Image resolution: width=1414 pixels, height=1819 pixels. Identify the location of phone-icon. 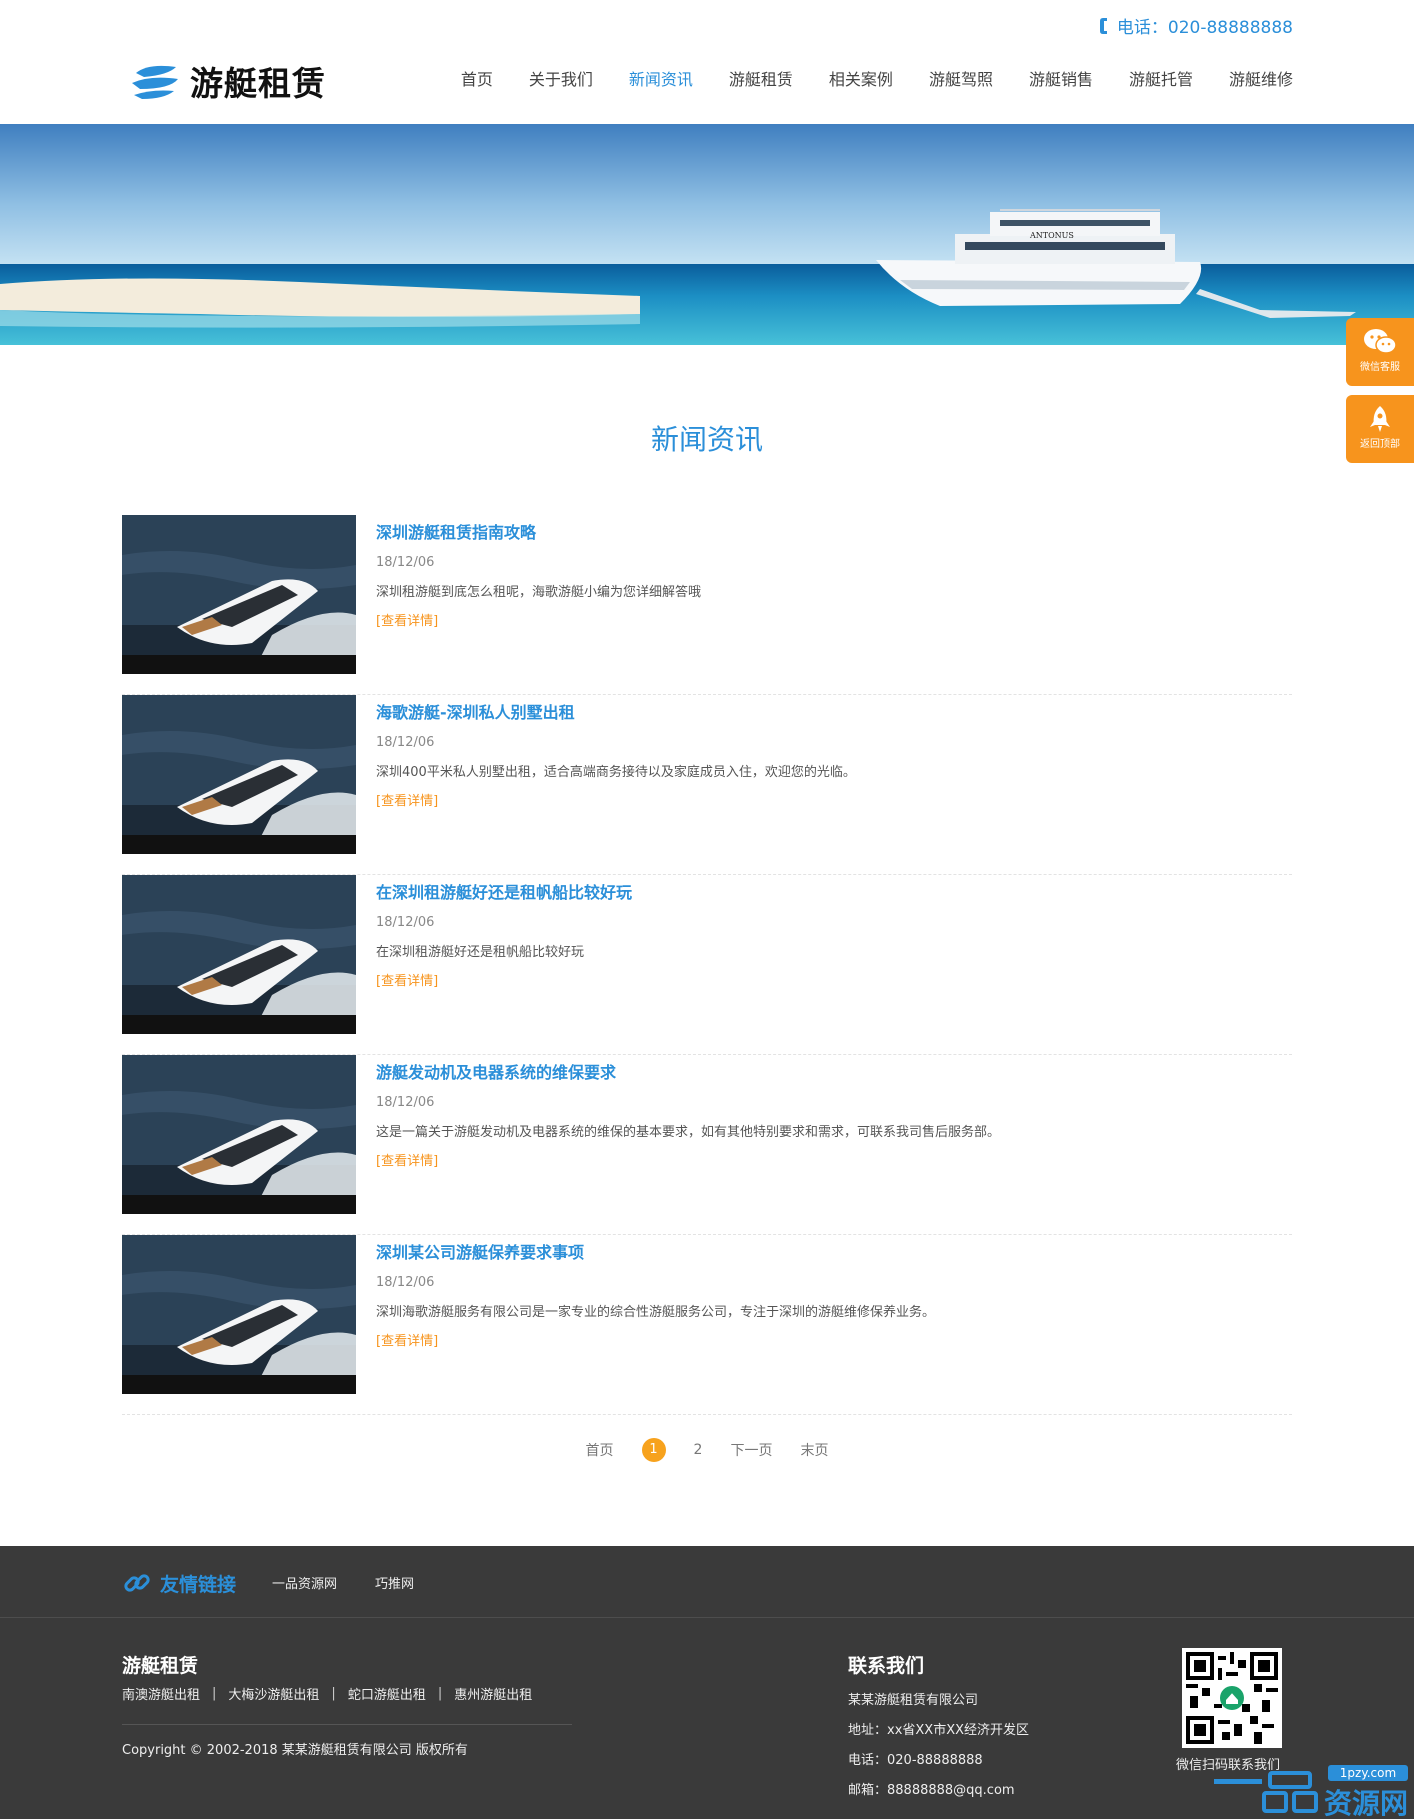
(1103, 25).